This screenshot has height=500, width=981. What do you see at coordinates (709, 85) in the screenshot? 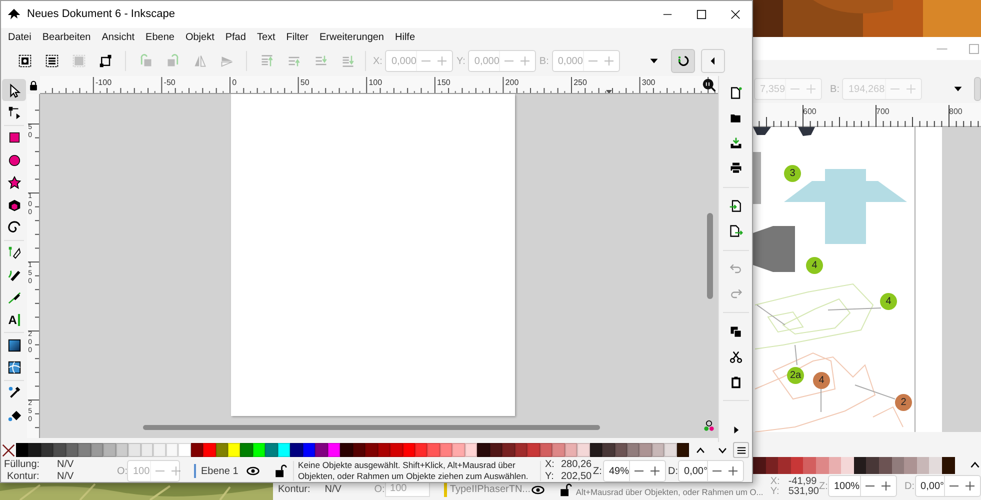
I see `zoom-icon` at bounding box center [709, 85].